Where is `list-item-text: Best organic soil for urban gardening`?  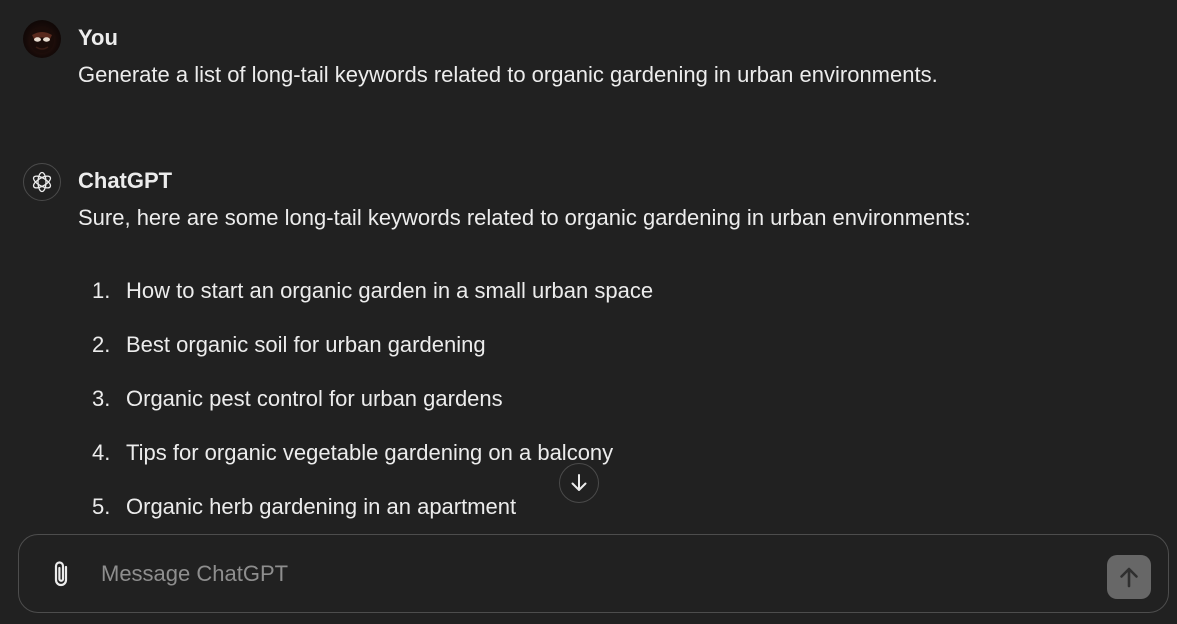
list-item-text: Best organic soil for urban gardening is located at coordinates (306, 344).